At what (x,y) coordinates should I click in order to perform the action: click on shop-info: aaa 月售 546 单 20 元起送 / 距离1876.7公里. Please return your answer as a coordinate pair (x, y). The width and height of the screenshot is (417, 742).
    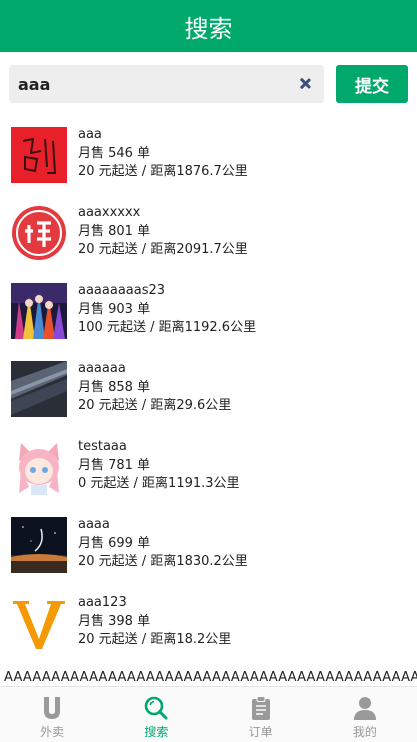
    Looking at the image, I should click on (163, 154).